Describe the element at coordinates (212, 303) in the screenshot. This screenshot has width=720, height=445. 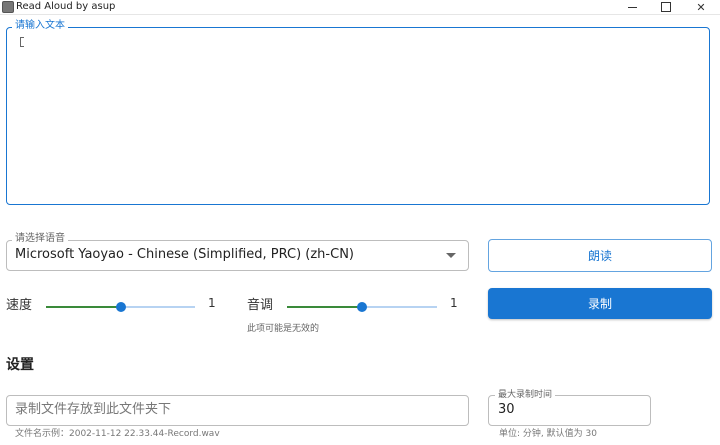
I see `speed-value: 1` at that location.